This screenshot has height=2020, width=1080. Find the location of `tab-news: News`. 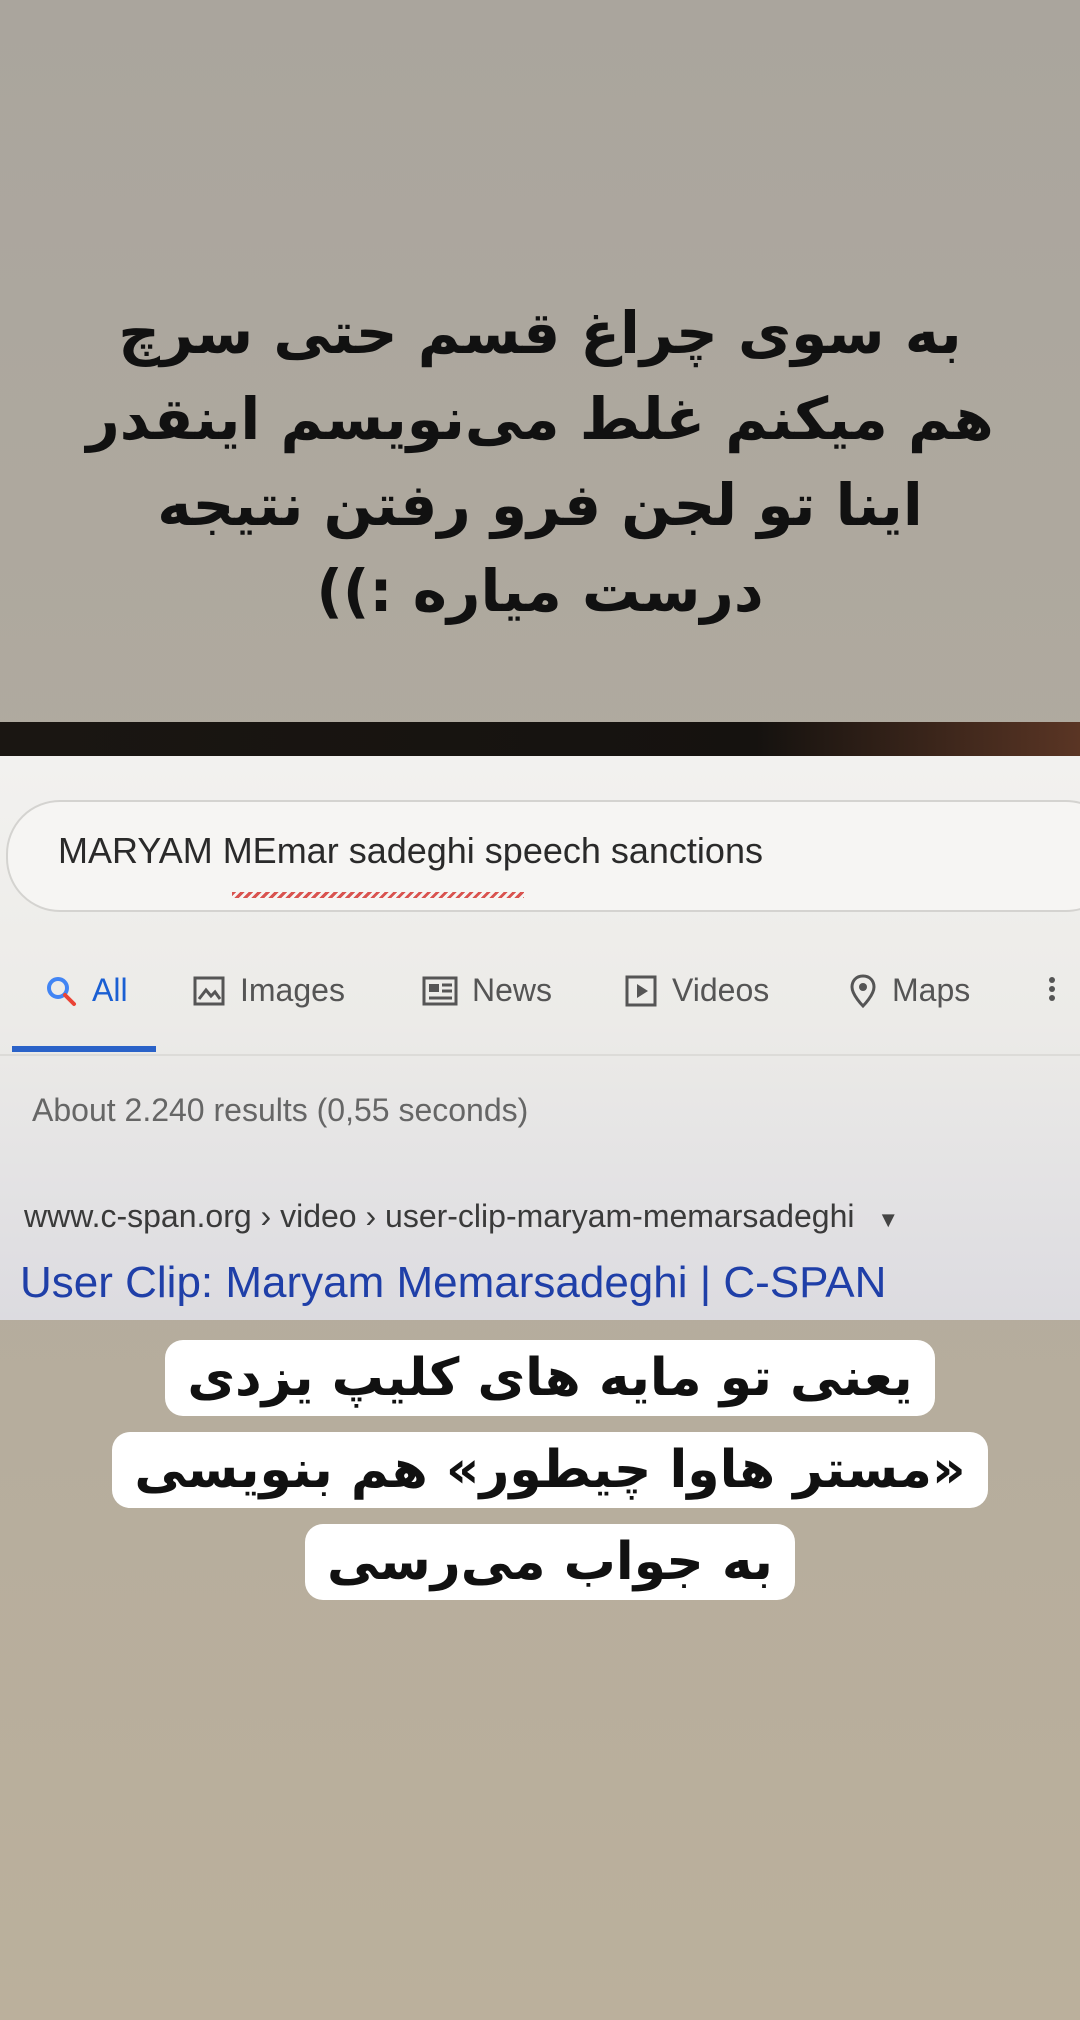

tab-news: News is located at coordinates (487, 990).